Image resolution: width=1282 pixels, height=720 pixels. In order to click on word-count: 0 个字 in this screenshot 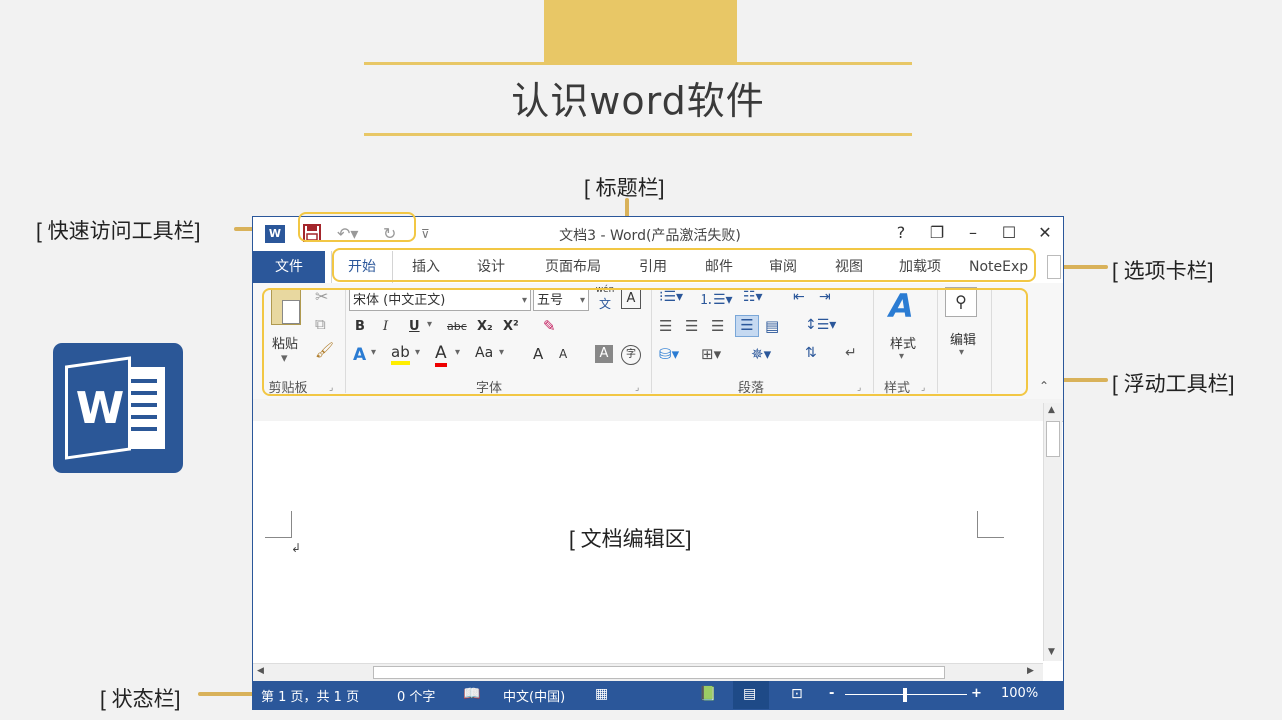, I will do `click(416, 695)`.